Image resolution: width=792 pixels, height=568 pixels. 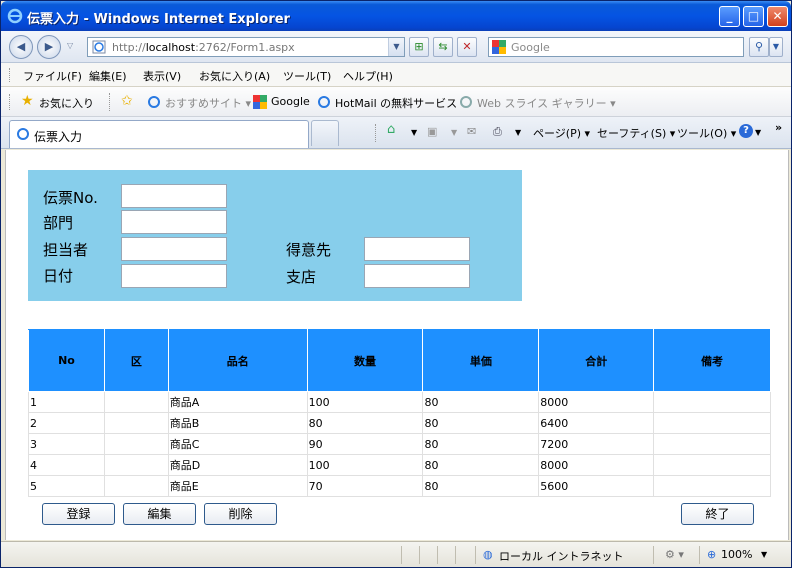 I want to click on ie-page-icon, so click(x=466, y=102).